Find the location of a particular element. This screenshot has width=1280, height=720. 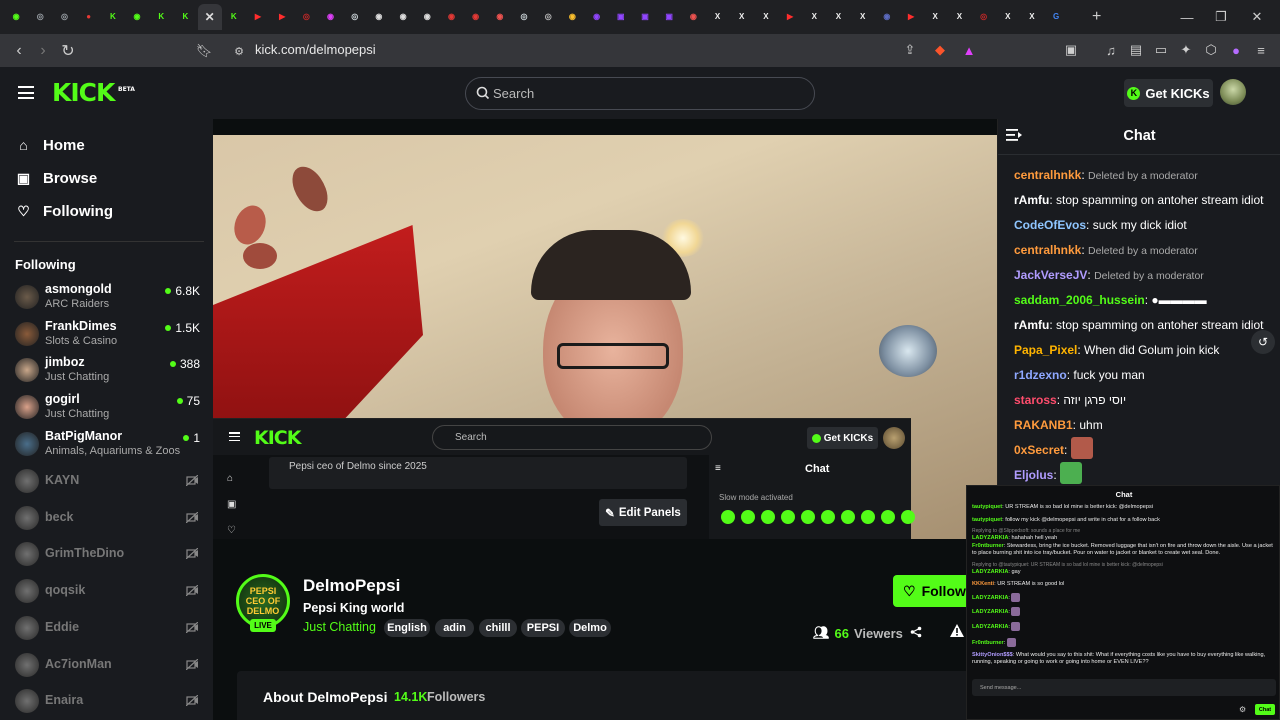

forward-icon: › is located at coordinates (43, 51).